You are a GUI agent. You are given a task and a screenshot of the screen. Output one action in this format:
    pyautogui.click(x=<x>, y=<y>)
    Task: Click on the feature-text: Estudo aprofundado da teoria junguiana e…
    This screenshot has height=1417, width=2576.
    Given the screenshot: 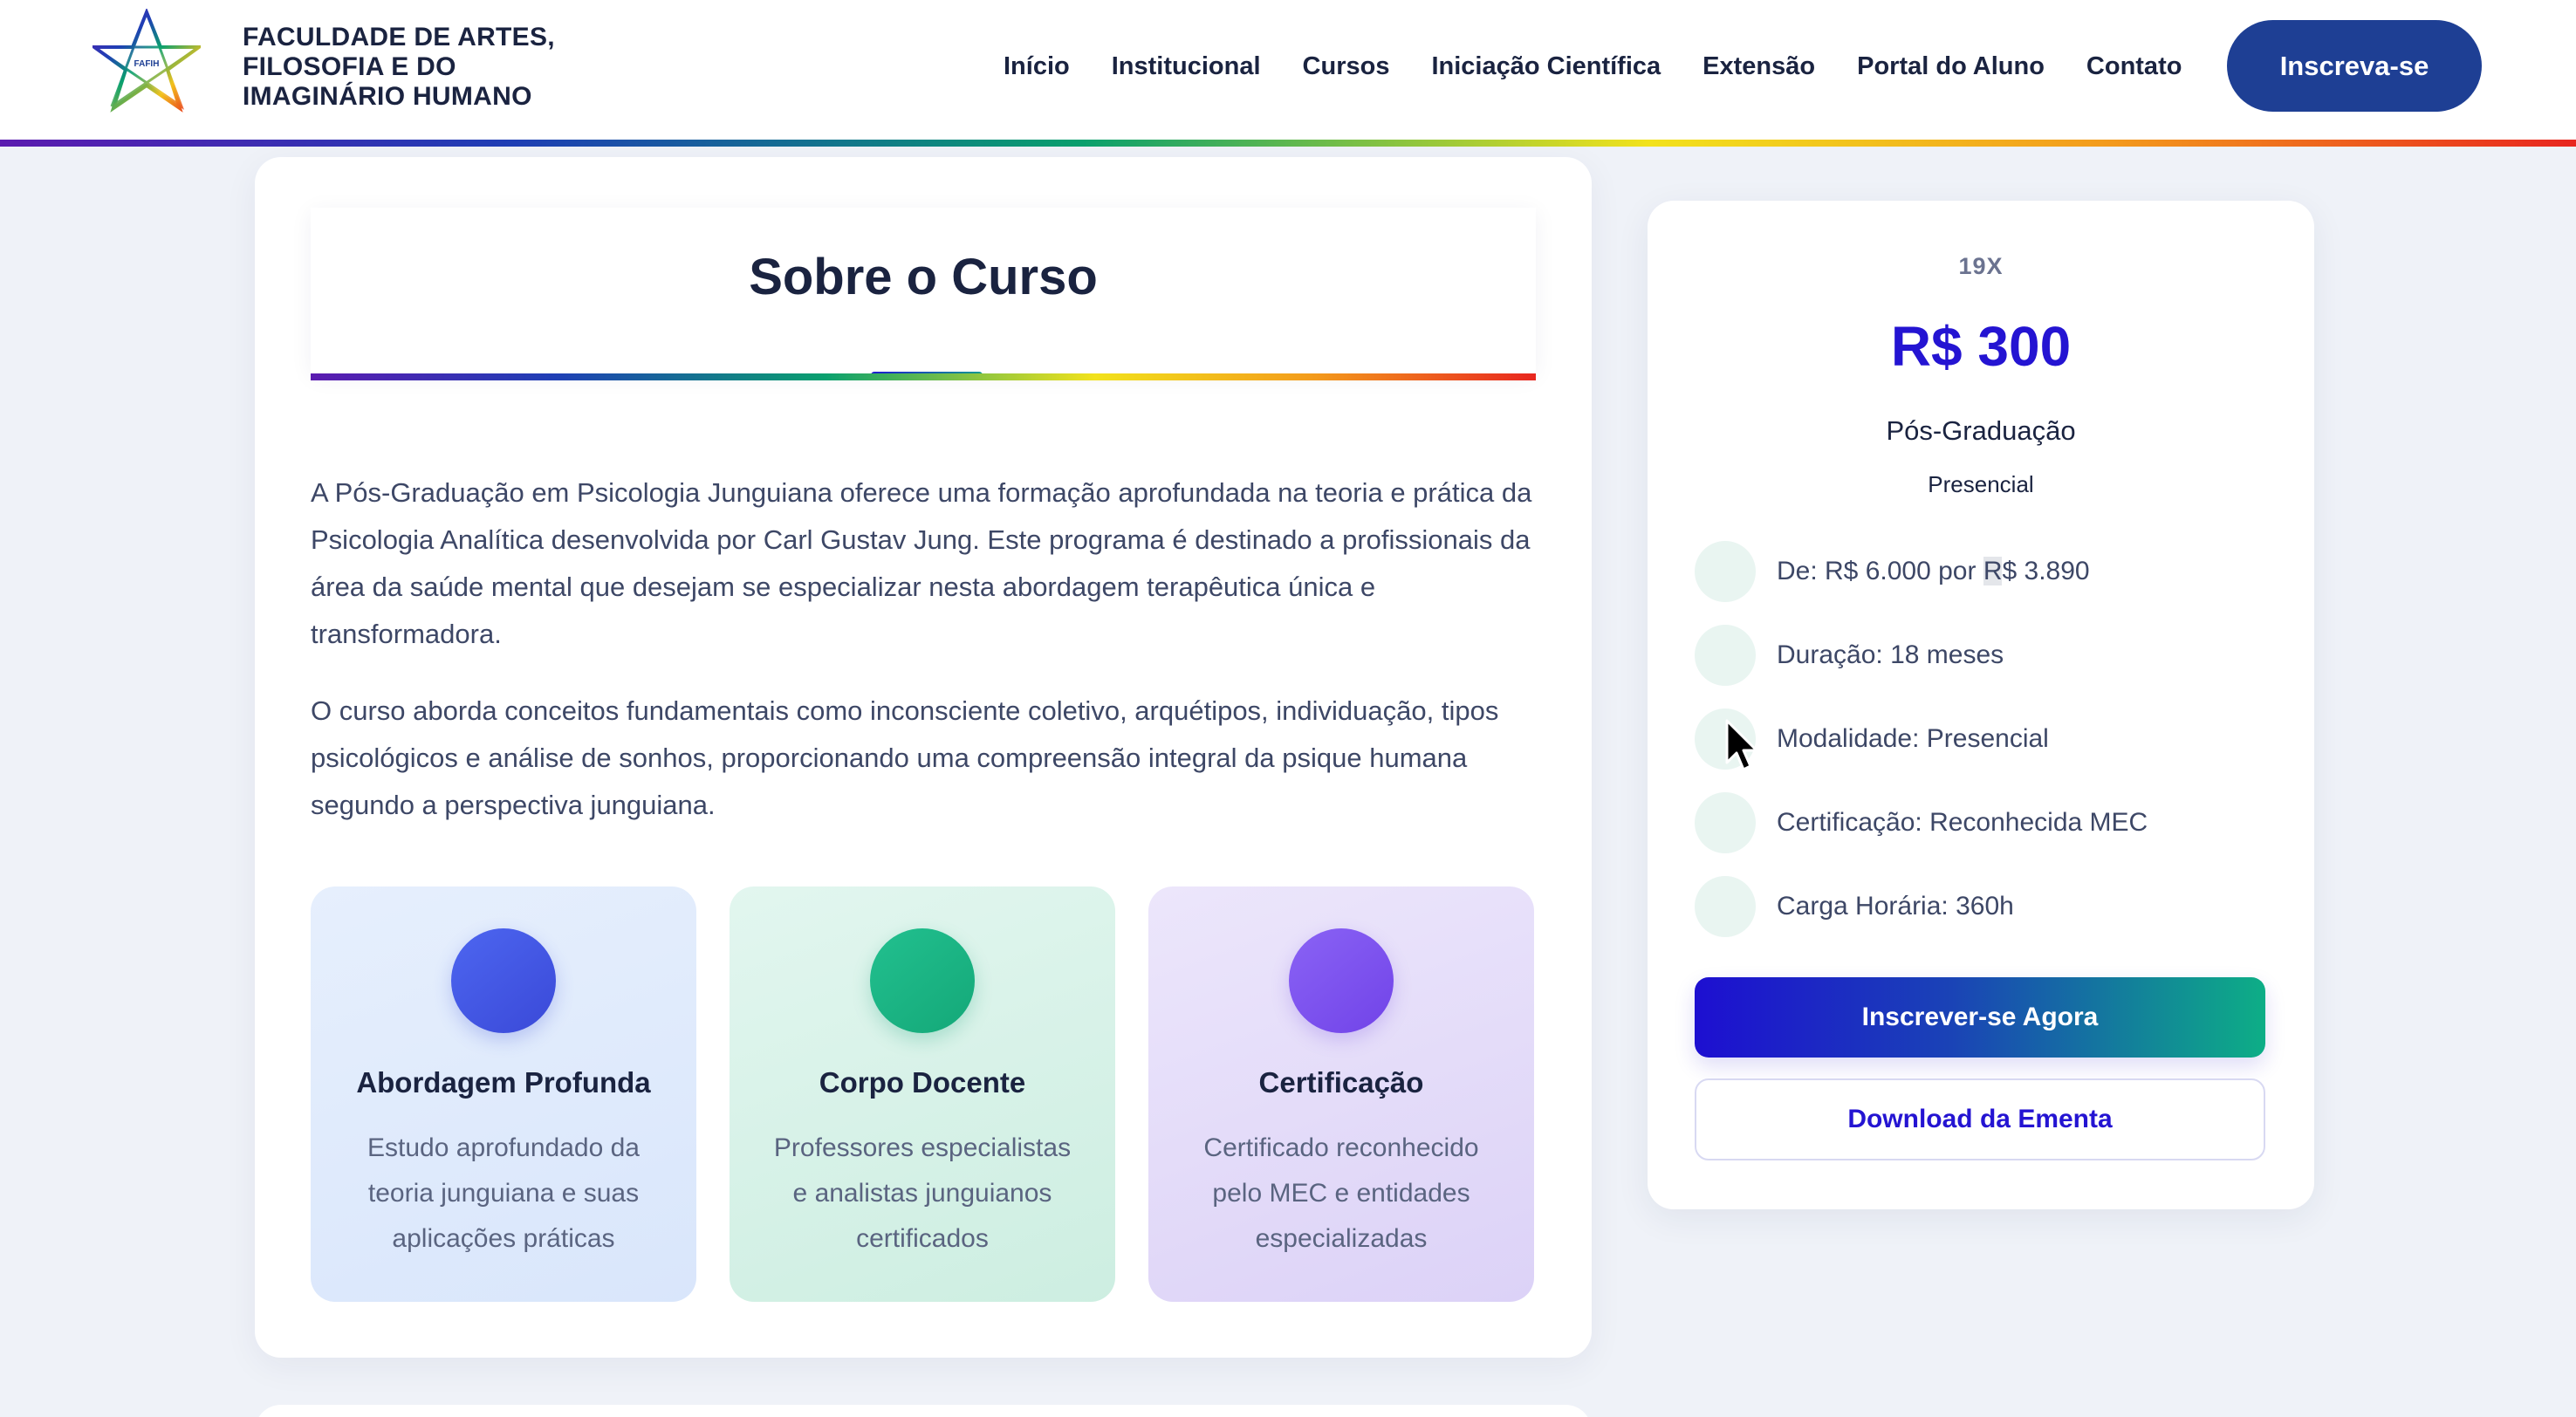 What is the action you would take?
    pyautogui.click(x=504, y=1193)
    